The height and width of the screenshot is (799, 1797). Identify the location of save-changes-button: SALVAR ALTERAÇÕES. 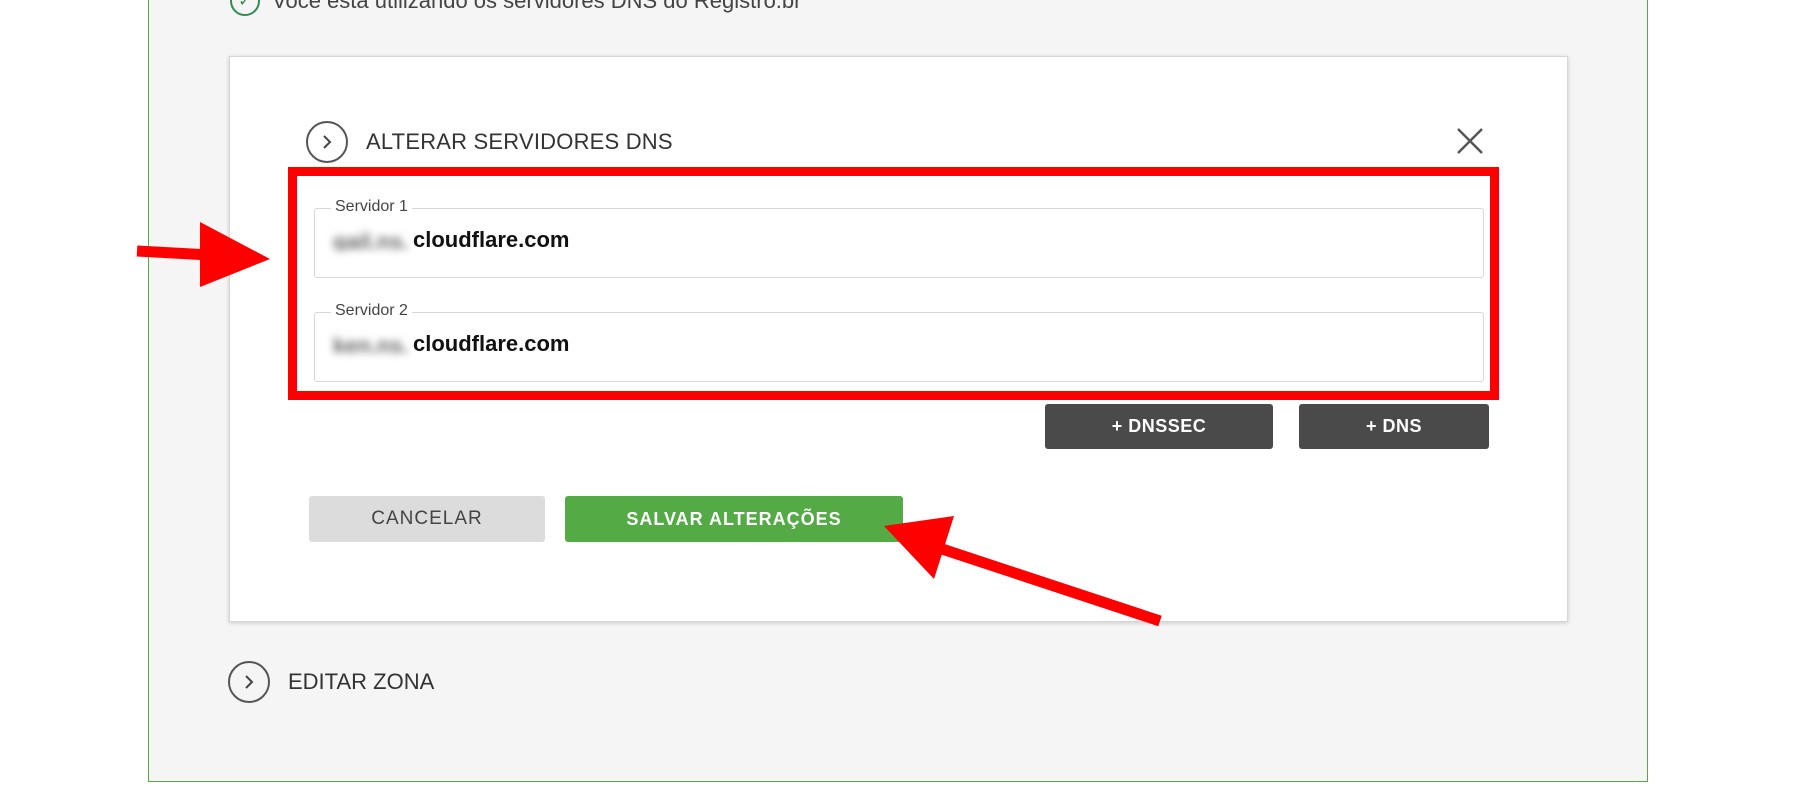
(734, 519).